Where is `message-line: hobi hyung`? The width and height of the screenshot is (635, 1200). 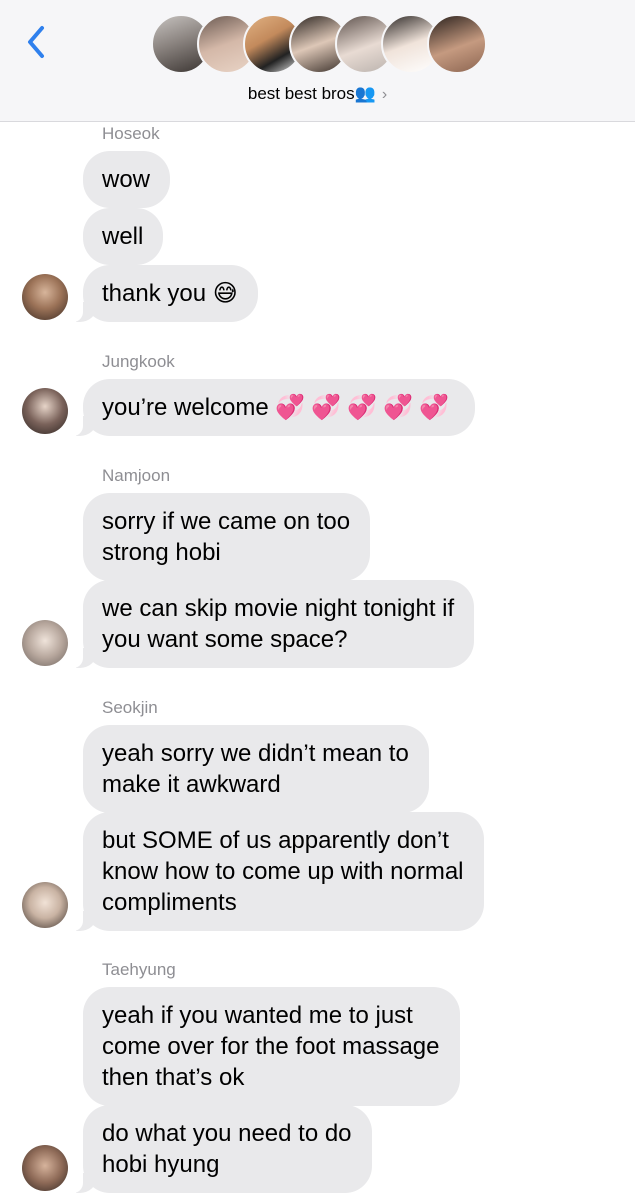
message-line: hobi hyung is located at coordinates (161, 1164).